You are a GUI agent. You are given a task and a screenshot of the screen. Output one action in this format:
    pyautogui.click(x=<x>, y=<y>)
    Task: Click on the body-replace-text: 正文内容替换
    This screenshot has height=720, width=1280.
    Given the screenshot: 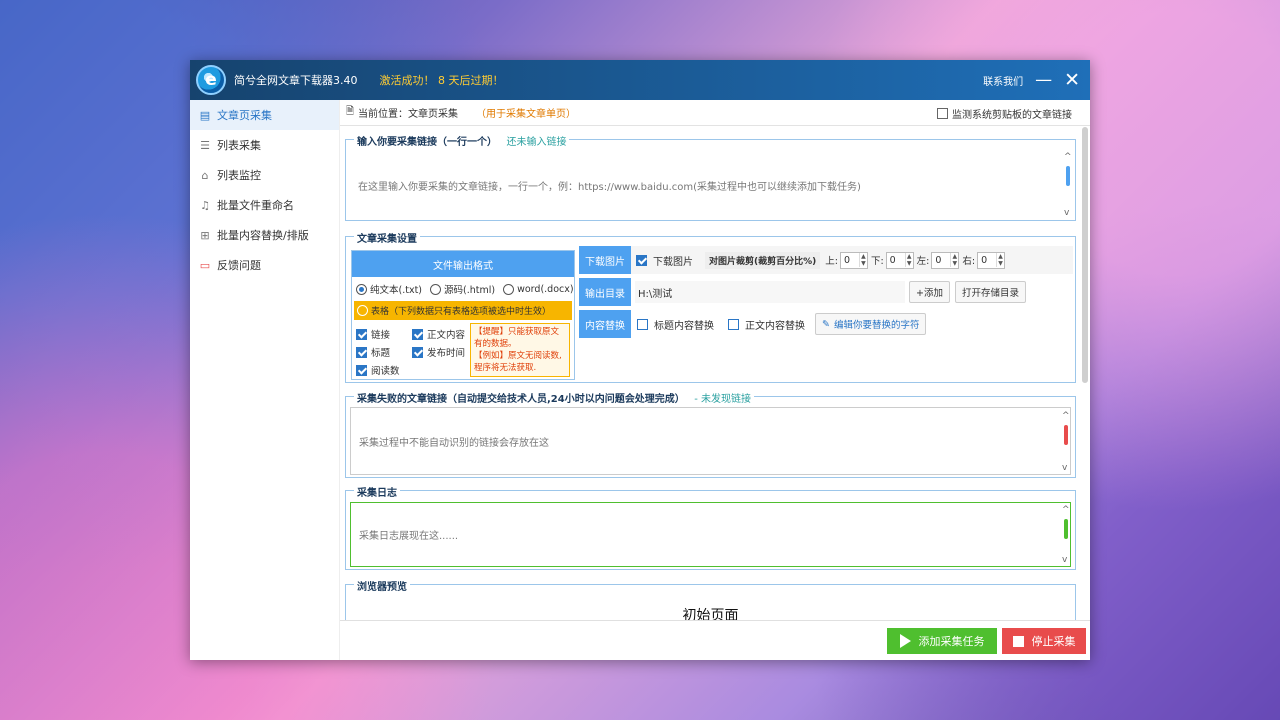 What is the action you would take?
    pyautogui.click(x=775, y=326)
    